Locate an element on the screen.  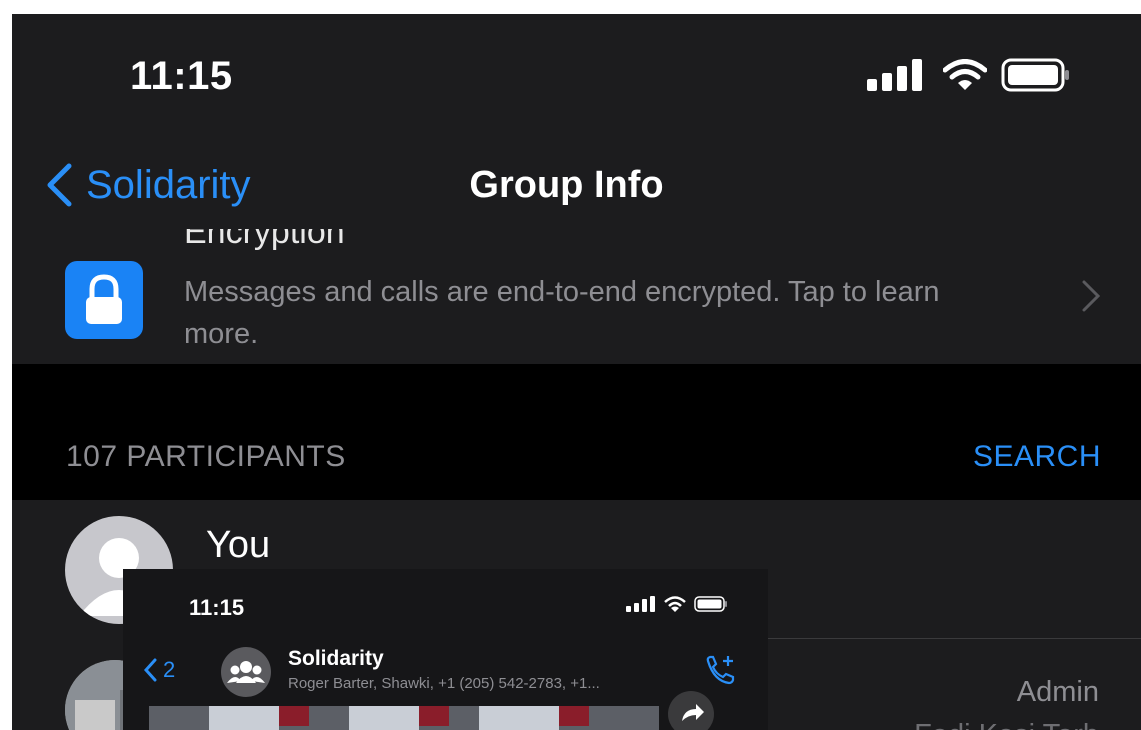
inset-status-icons is located at coordinates (677, 604).